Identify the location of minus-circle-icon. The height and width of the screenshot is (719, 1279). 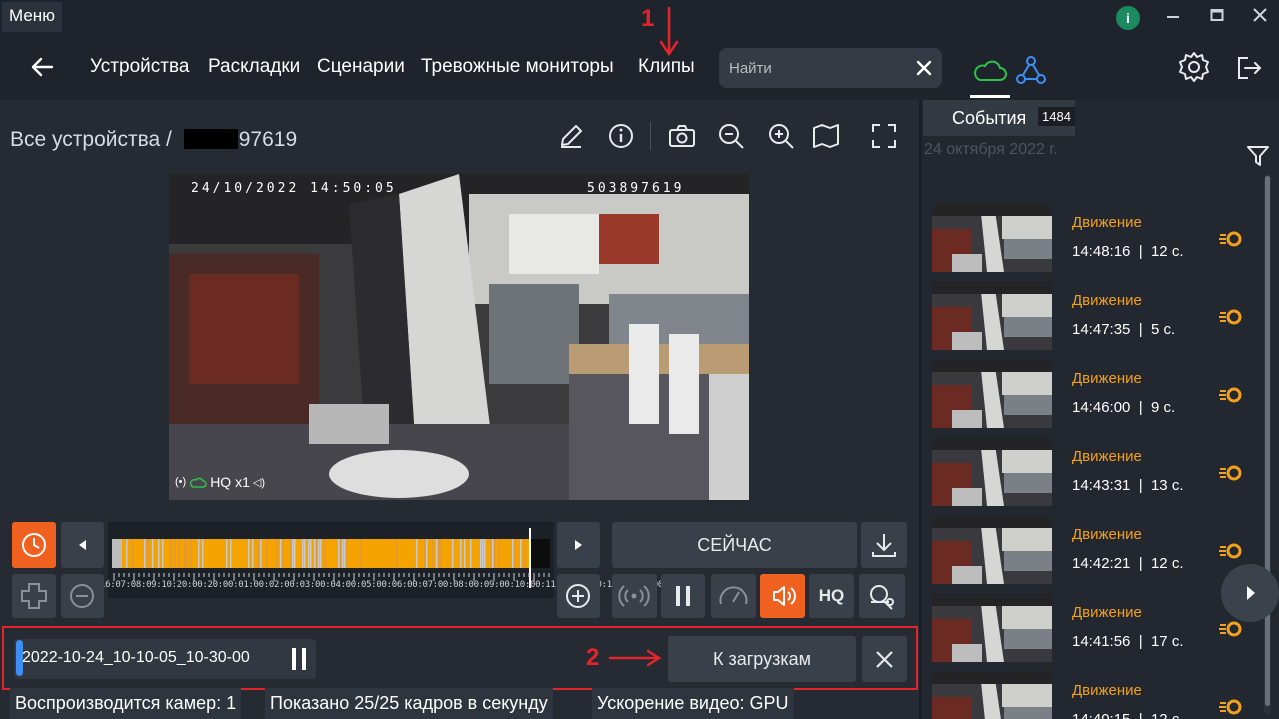
(82, 596).